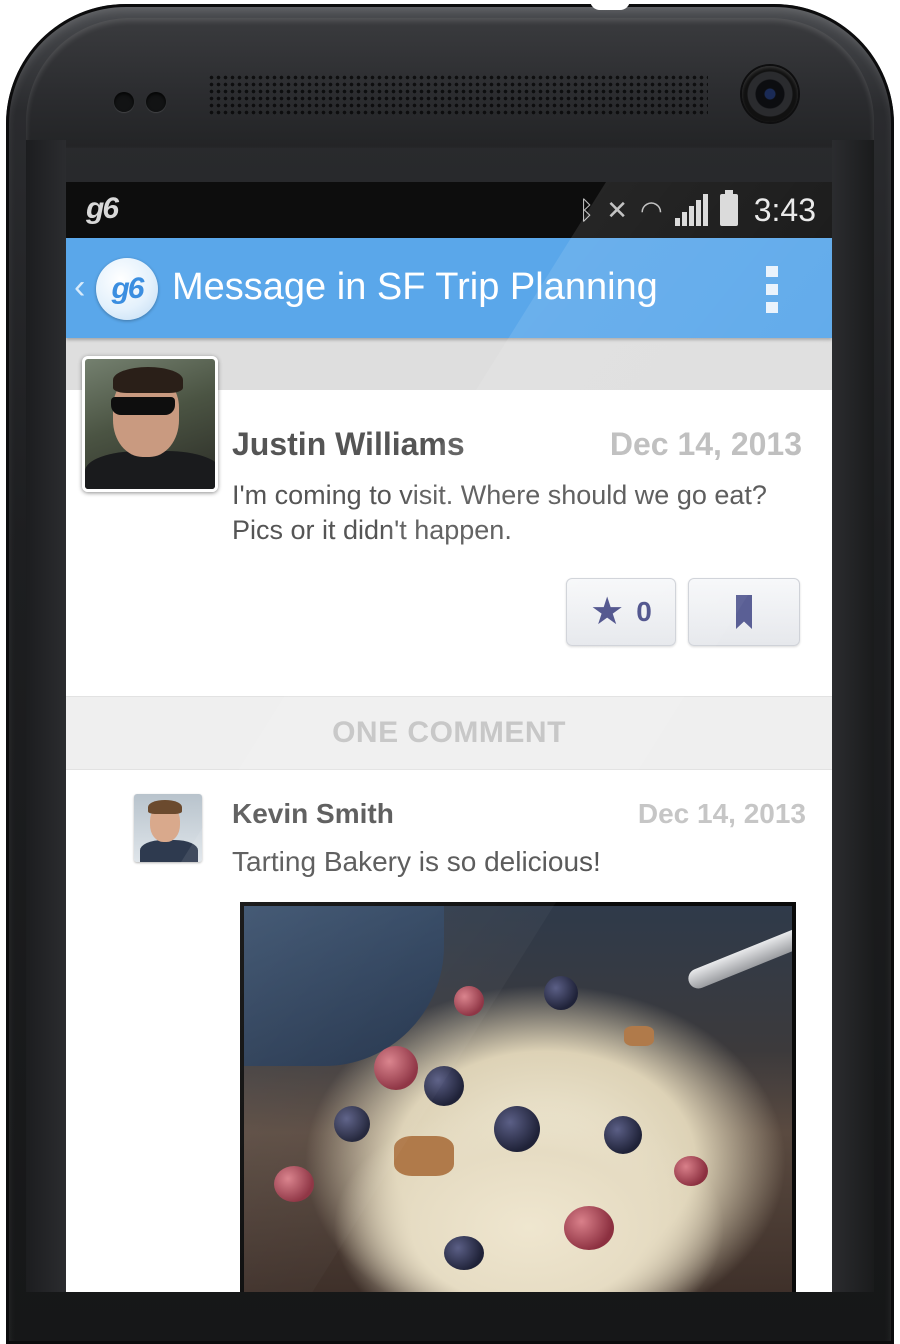  I want to click on comment-body: Tarting Bakery is so delicious!, so click(416, 861).